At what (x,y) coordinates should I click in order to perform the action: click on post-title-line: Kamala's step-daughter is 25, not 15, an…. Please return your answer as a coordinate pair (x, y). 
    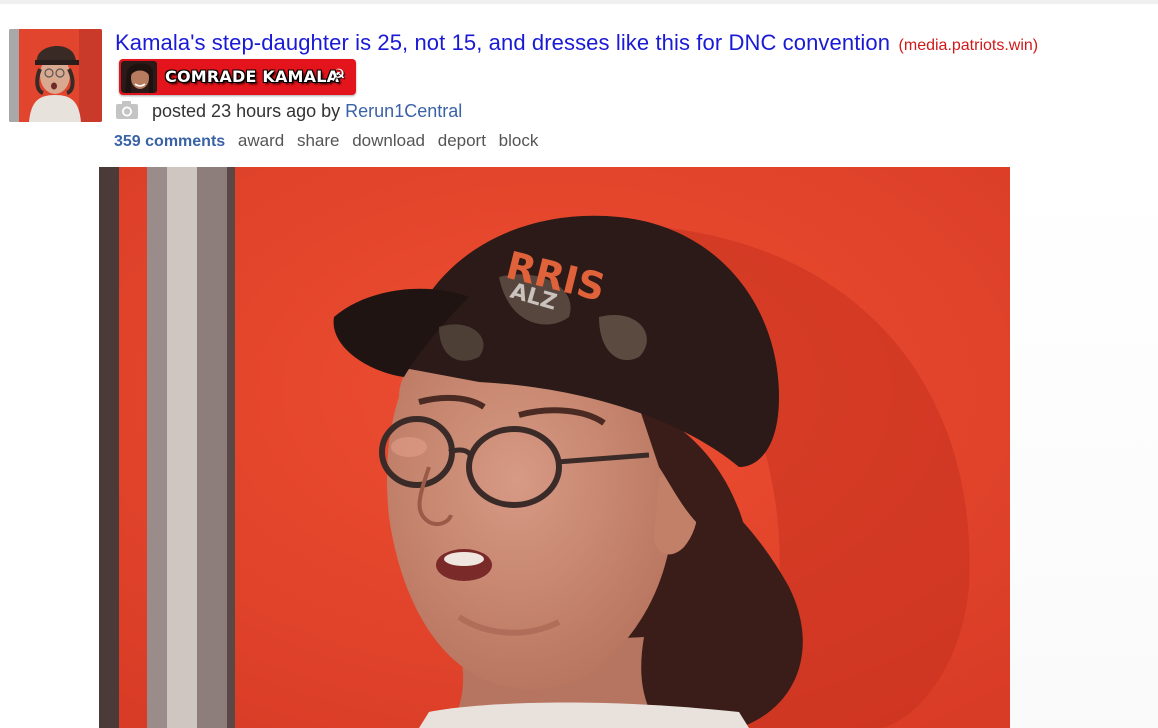
    Looking at the image, I should click on (630, 43).